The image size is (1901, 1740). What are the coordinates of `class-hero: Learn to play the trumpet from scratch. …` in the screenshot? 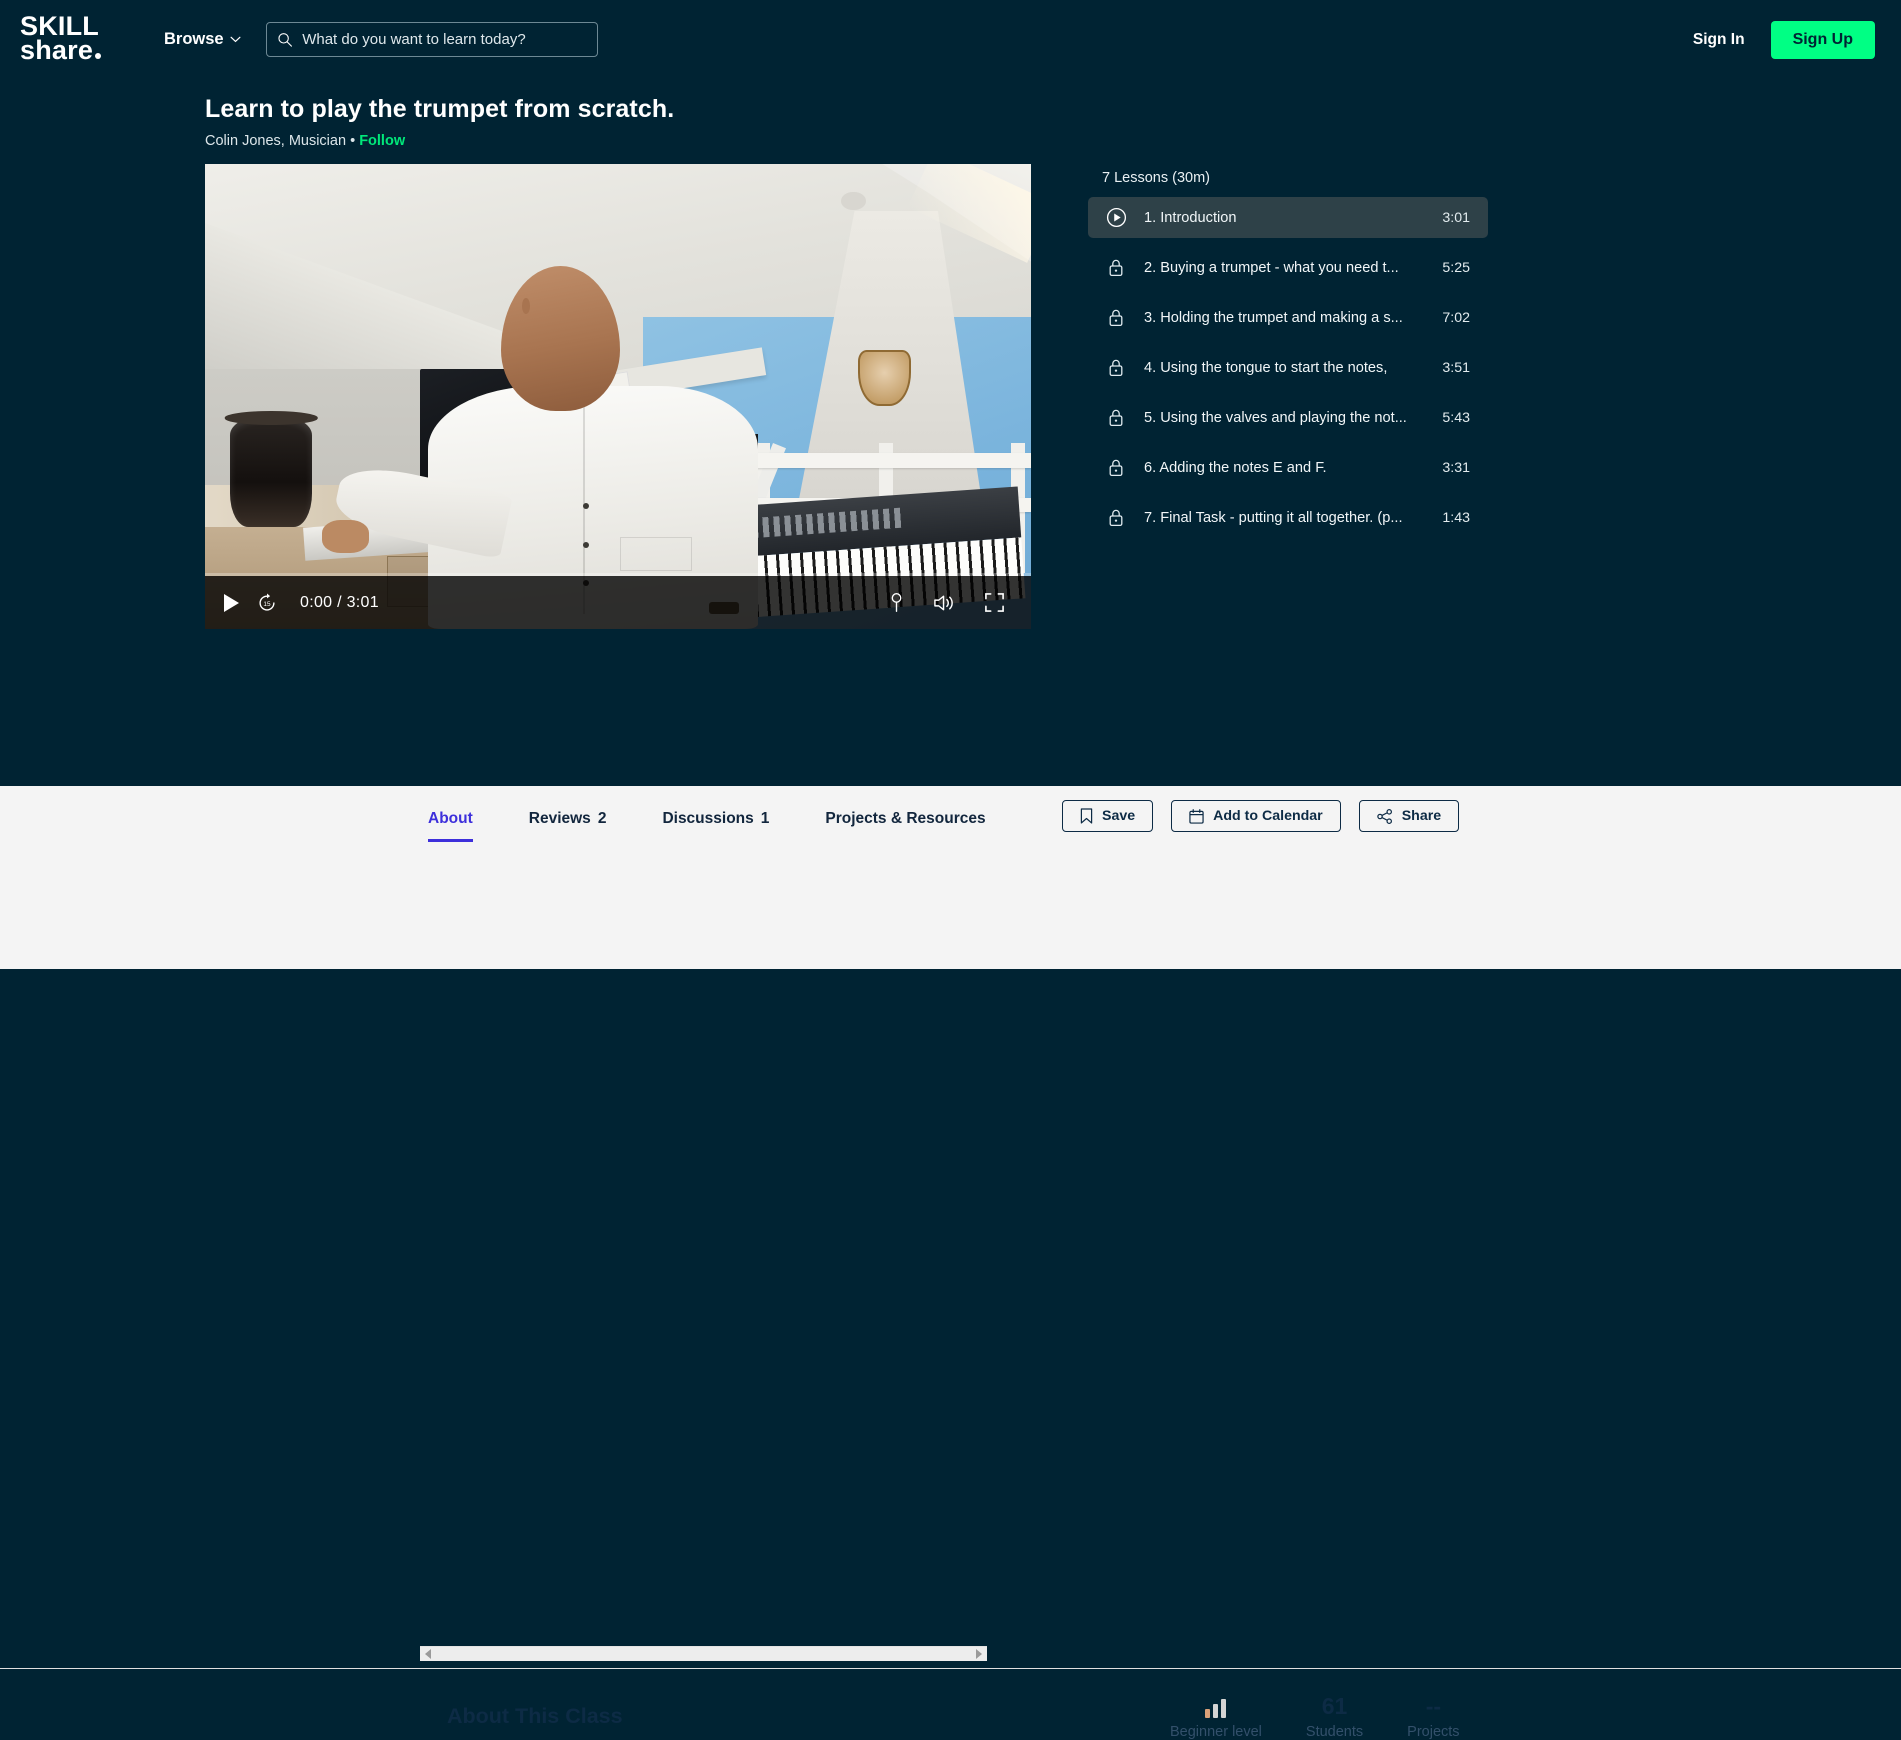 It's located at (950, 114).